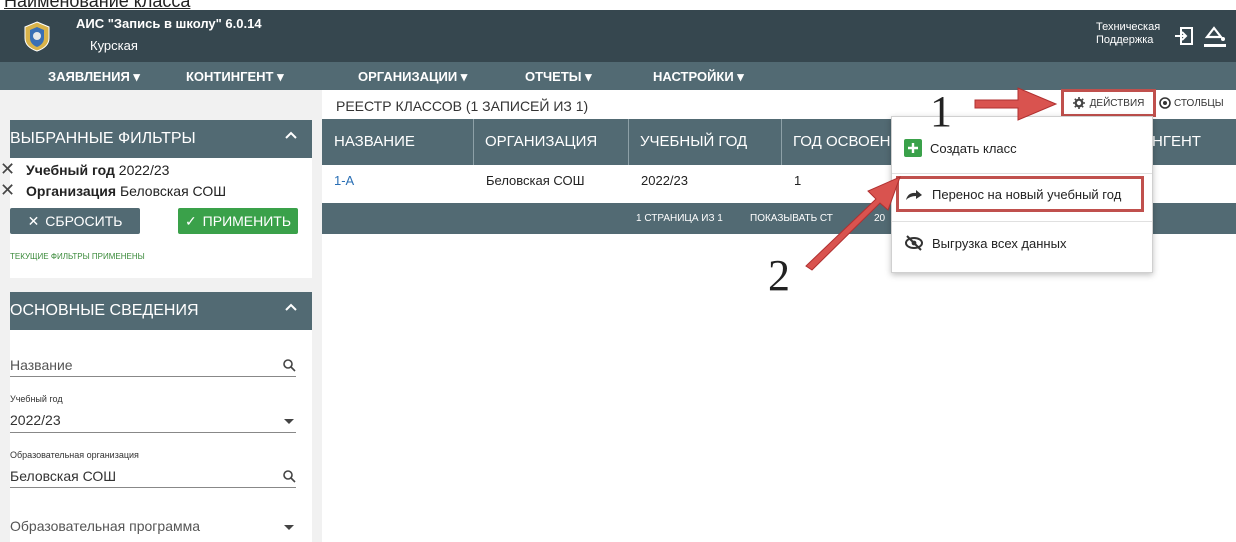 This screenshot has width=1236, height=542. What do you see at coordinates (1016, 104) in the screenshot?
I see `arrow-to-actions` at bounding box center [1016, 104].